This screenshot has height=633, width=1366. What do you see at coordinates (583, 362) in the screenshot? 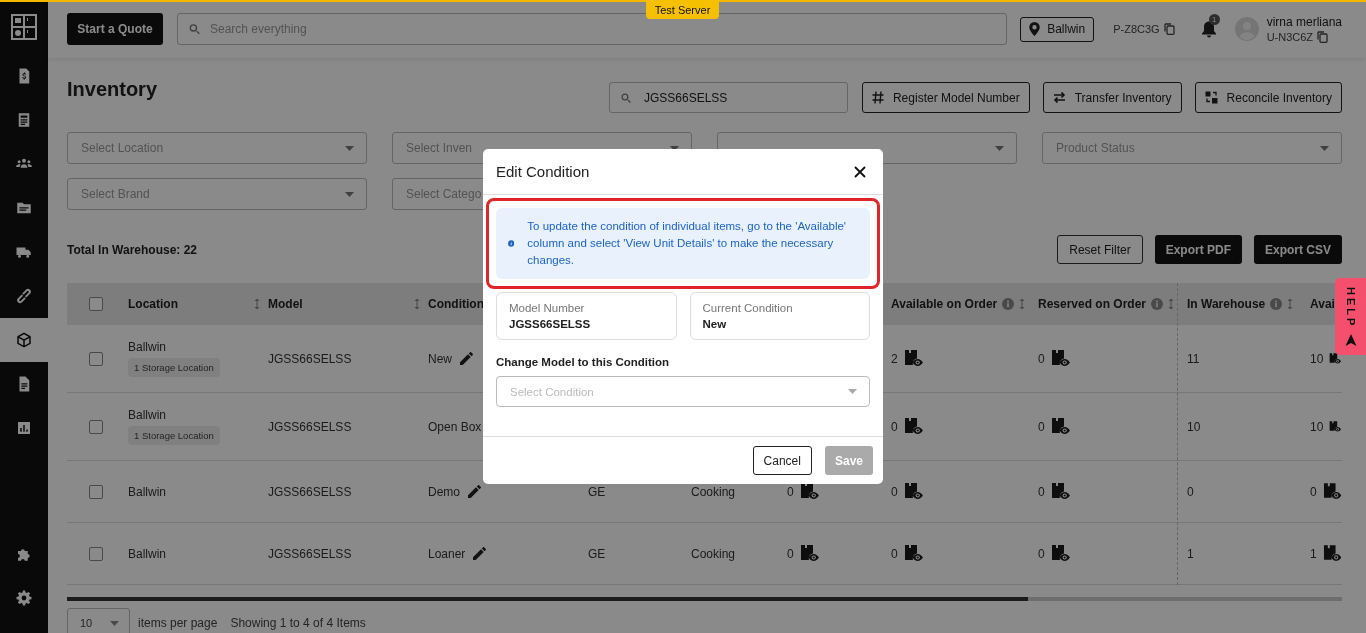
I see `field-label: Change Model to this Condition` at bounding box center [583, 362].